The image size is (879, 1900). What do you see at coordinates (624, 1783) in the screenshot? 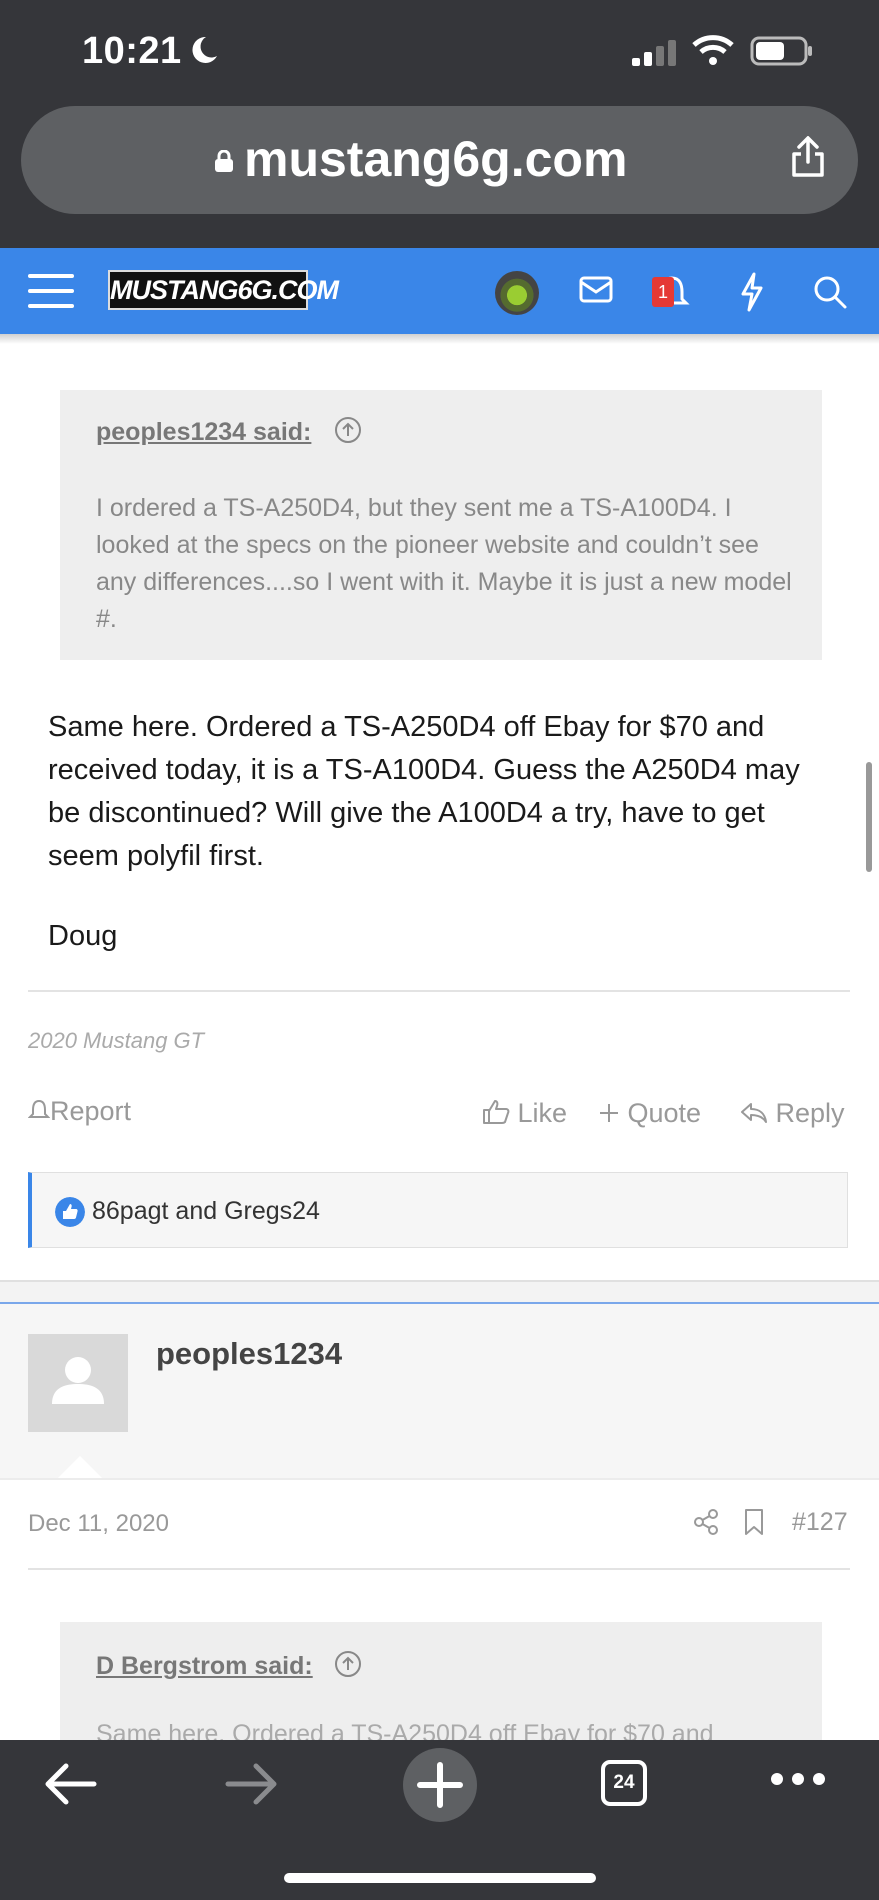
I see `tab-switcher-button: 24` at bounding box center [624, 1783].